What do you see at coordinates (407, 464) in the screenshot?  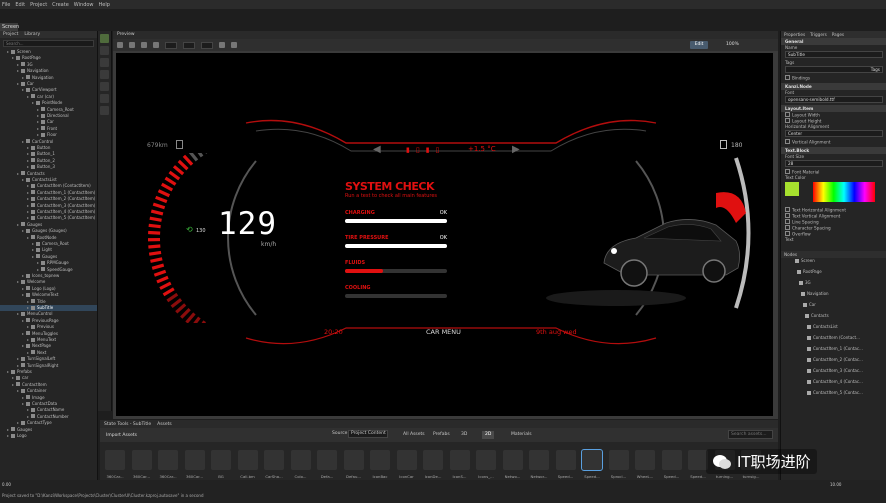 I see `asset-item: IconCar` at bounding box center [407, 464].